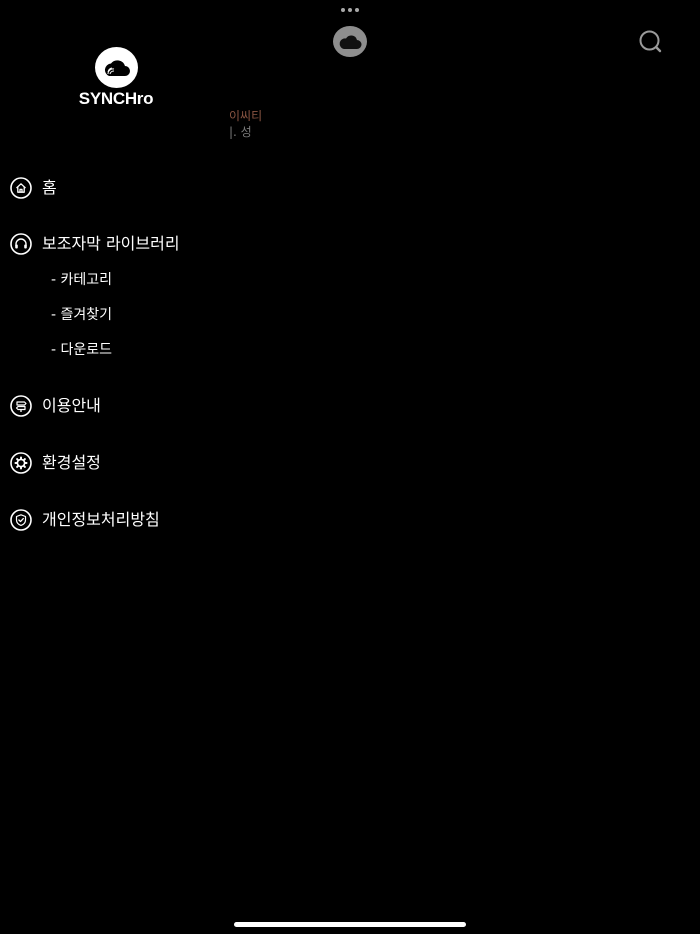 Image resolution: width=700 pixels, height=934 pixels. I want to click on home-indicator, so click(350, 924).